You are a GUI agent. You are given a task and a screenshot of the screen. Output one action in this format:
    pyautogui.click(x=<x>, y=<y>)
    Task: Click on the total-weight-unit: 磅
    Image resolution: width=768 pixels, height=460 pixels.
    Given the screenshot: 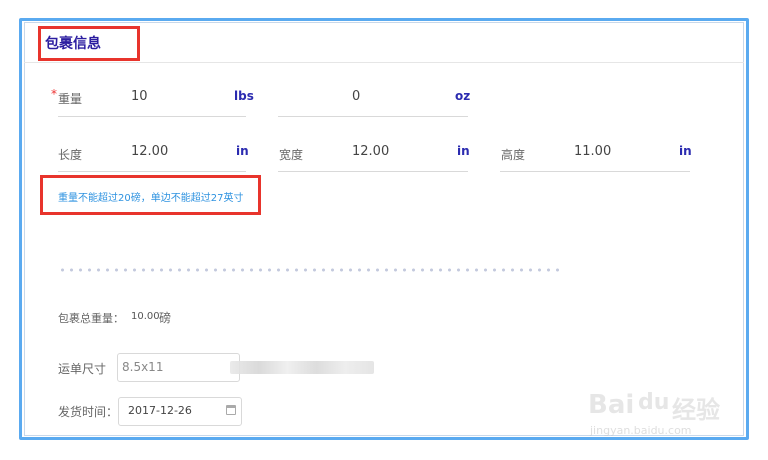 What is the action you would take?
    pyautogui.click(x=165, y=318)
    